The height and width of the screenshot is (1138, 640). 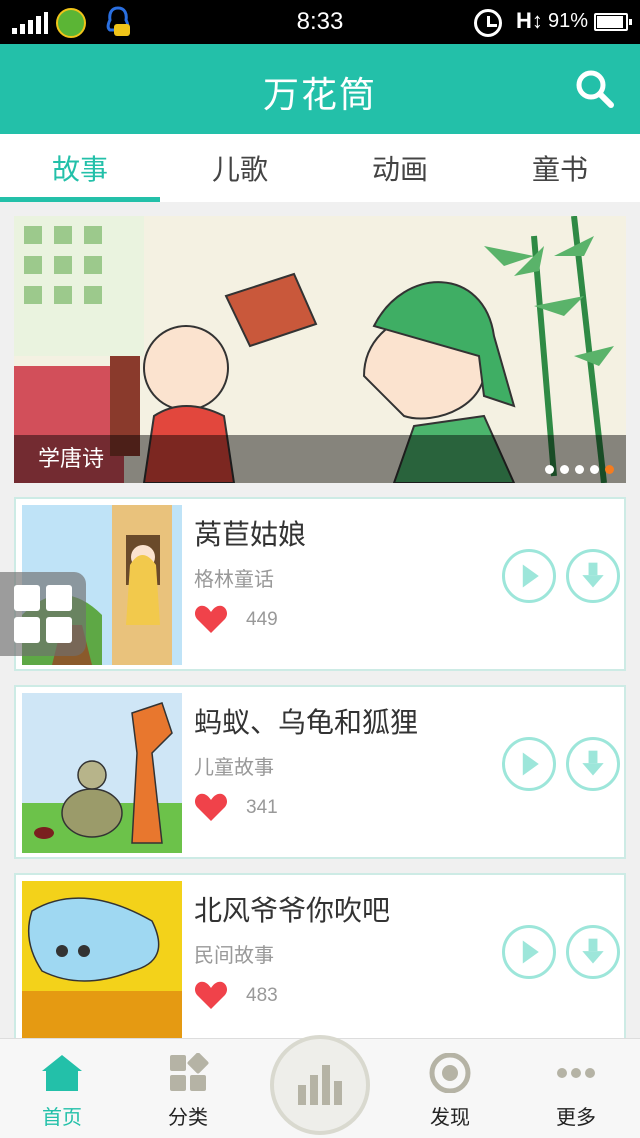 What do you see at coordinates (62, 1117) in the screenshot?
I see `nav-home-label: 首页` at bounding box center [62, 1117].